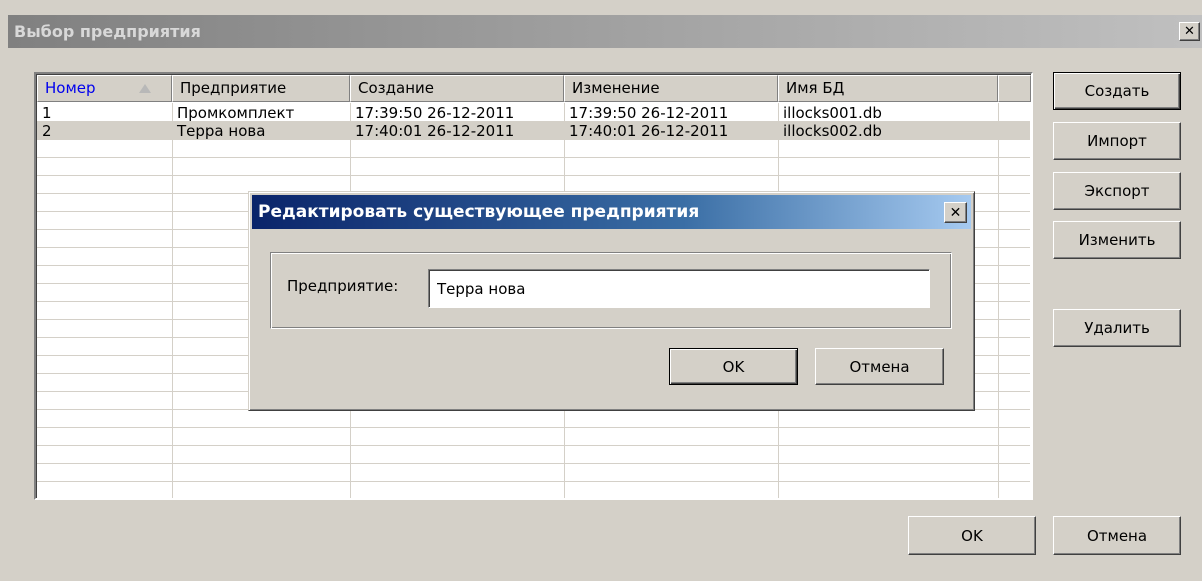 This screenshot has height=581, width=1202. What do you see at coordinates (343, 286) in the screenshot?
I see `enterprise-field-label: Предприятие:` at bounding box center [343, 286].